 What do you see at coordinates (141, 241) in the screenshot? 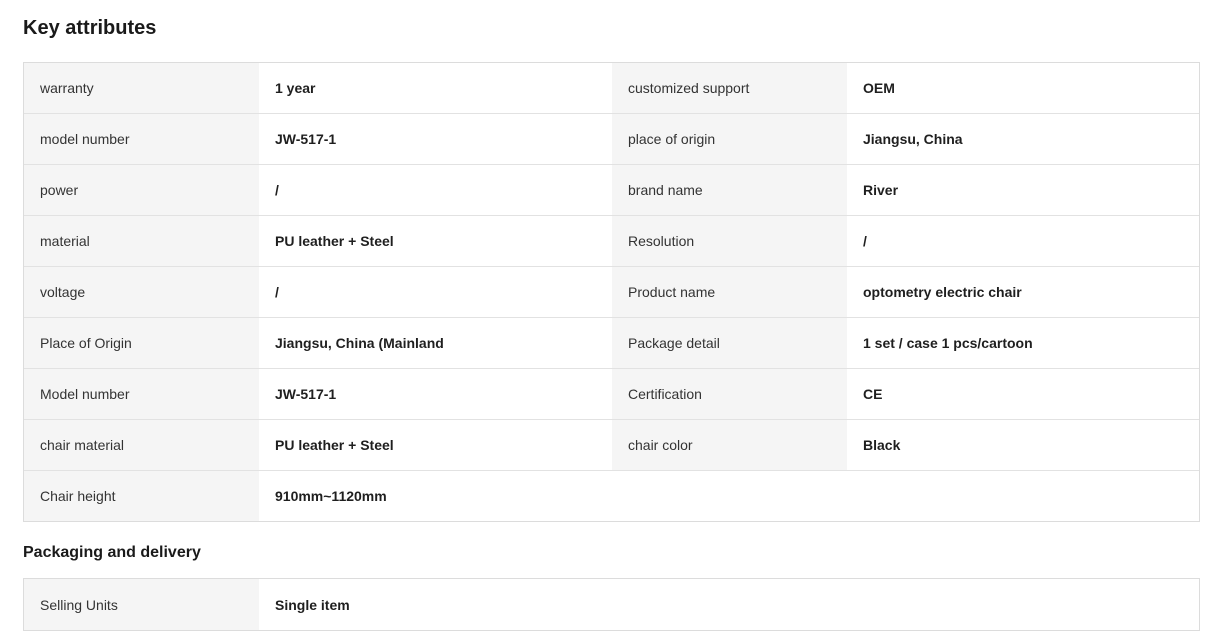
I see `attribute-label: material` at bounding box center [141, 241].